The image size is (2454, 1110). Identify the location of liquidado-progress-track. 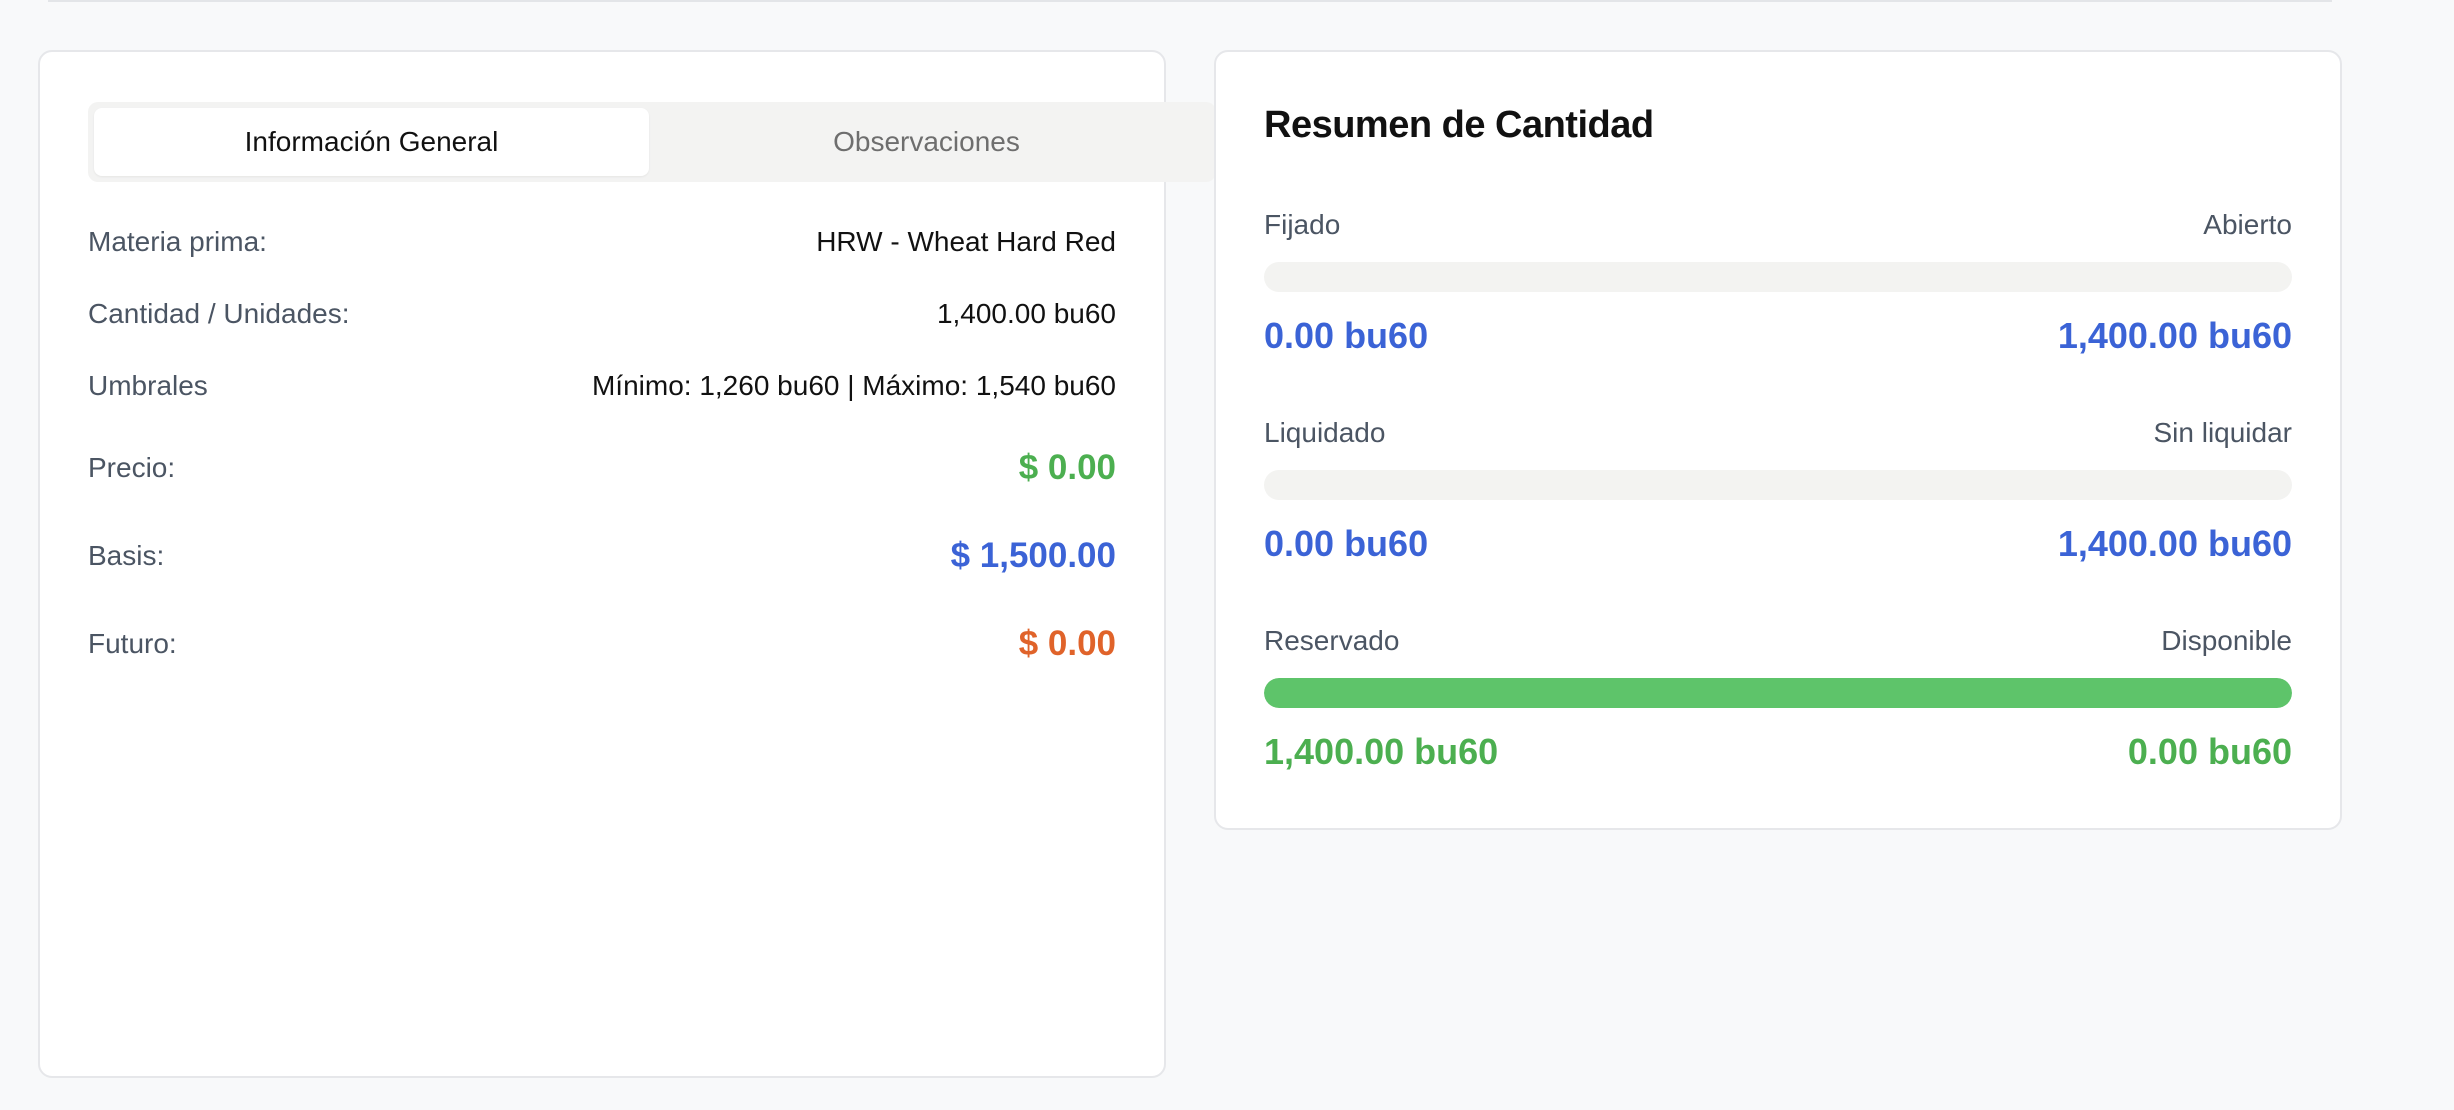
(1778, 485).